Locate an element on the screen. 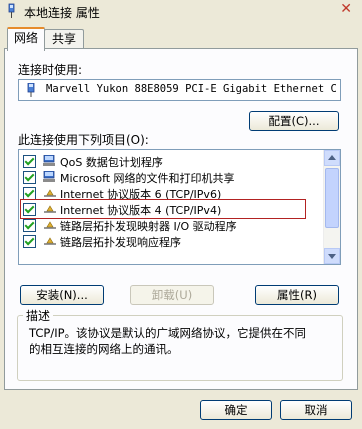 The height and width of the screenshot is (429, 362). item-label: Microsoft 网络的文件和打印机共享 is located at coordinates (147, 178).